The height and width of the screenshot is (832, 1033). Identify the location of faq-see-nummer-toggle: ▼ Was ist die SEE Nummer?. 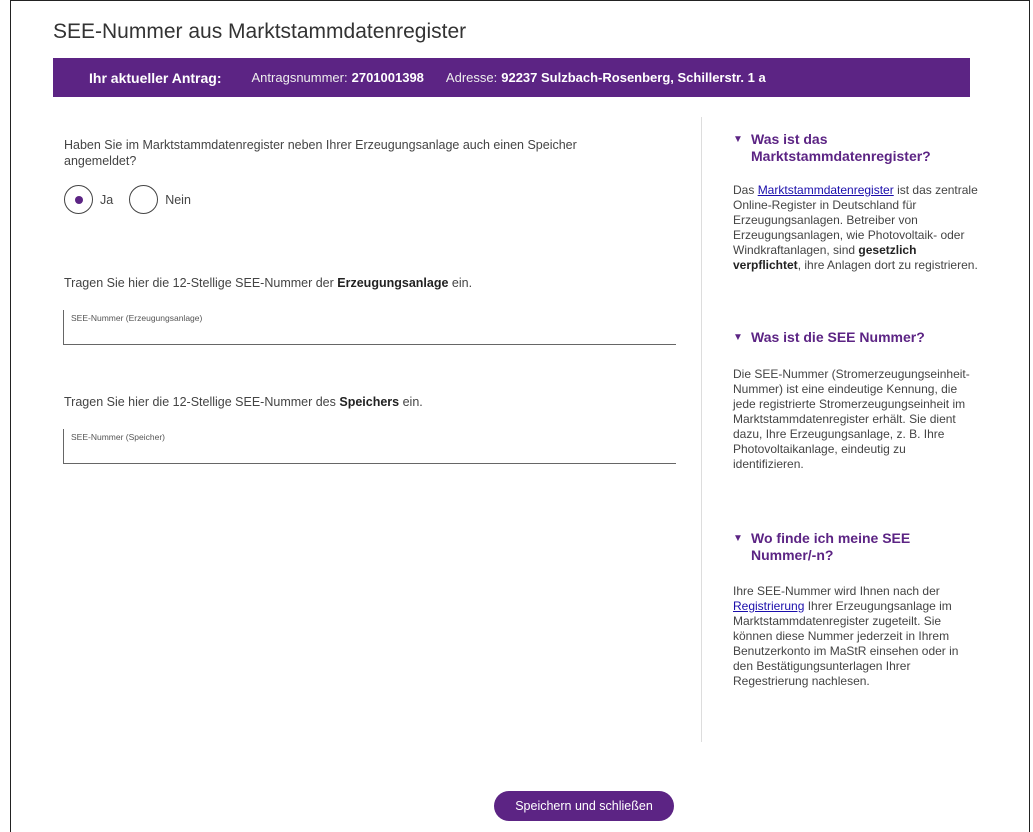
(855, 337).